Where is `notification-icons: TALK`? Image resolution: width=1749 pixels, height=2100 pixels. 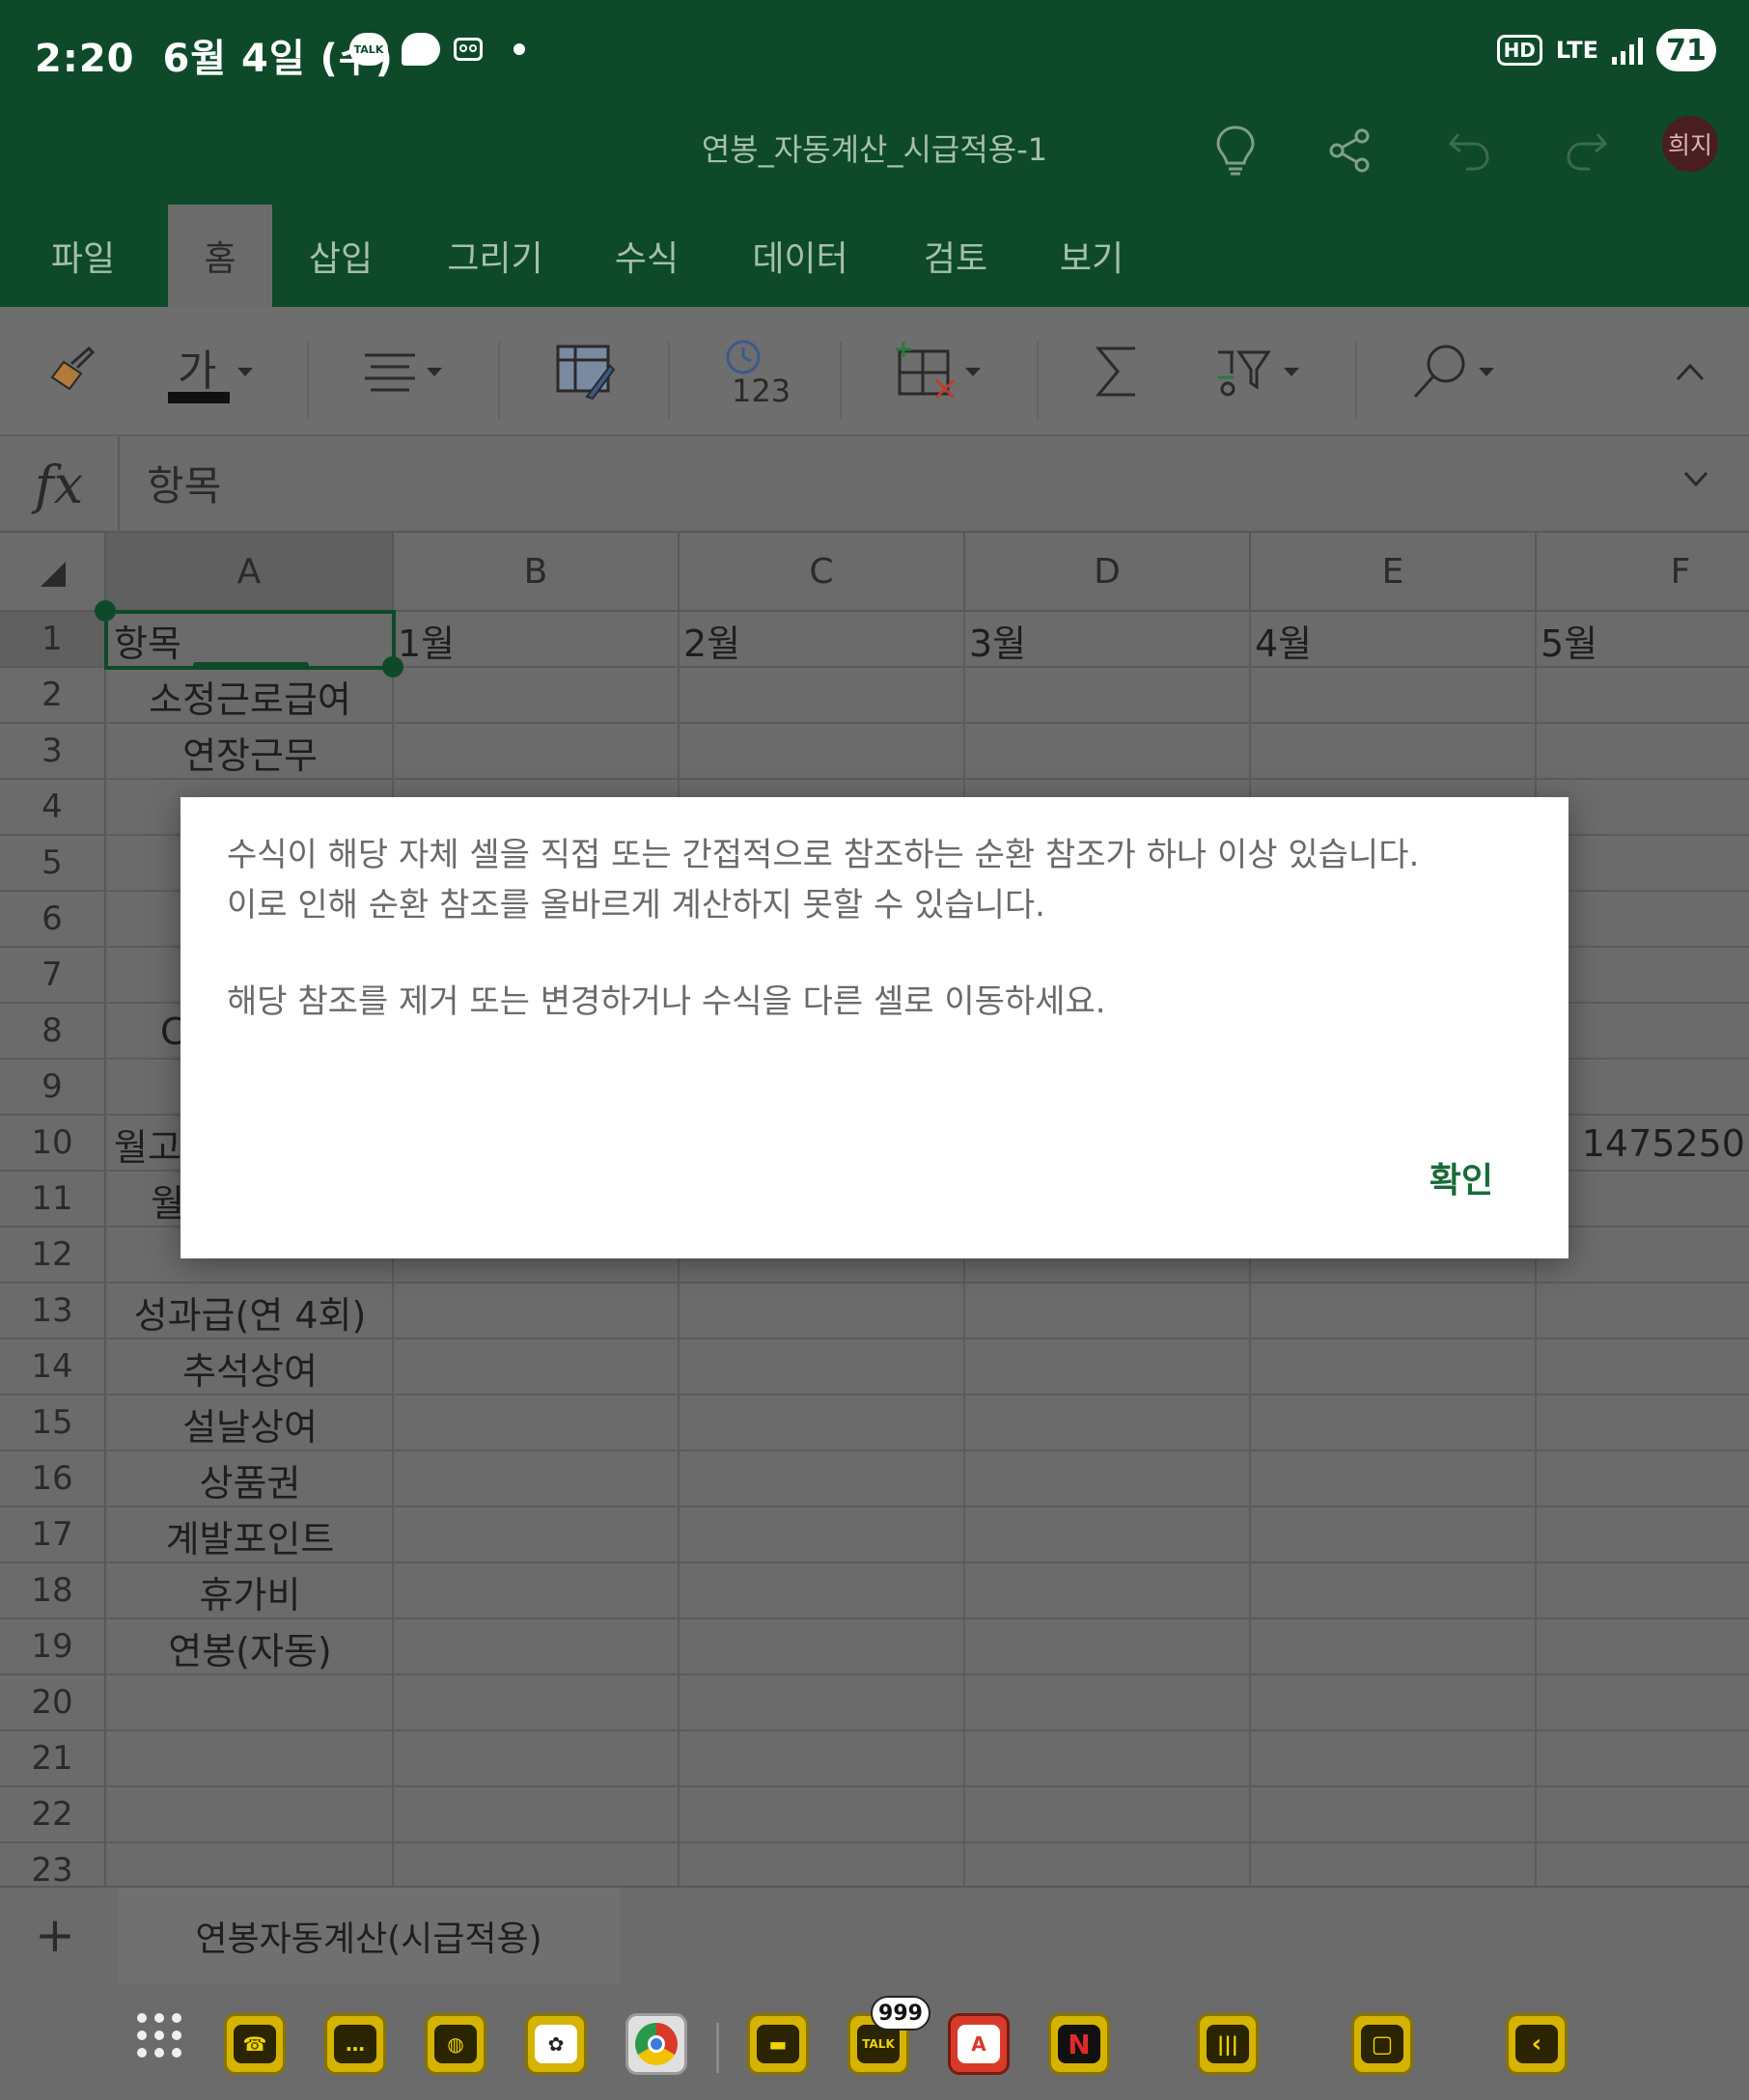 notification-icons: TALK is located at coordinates (437, 49).